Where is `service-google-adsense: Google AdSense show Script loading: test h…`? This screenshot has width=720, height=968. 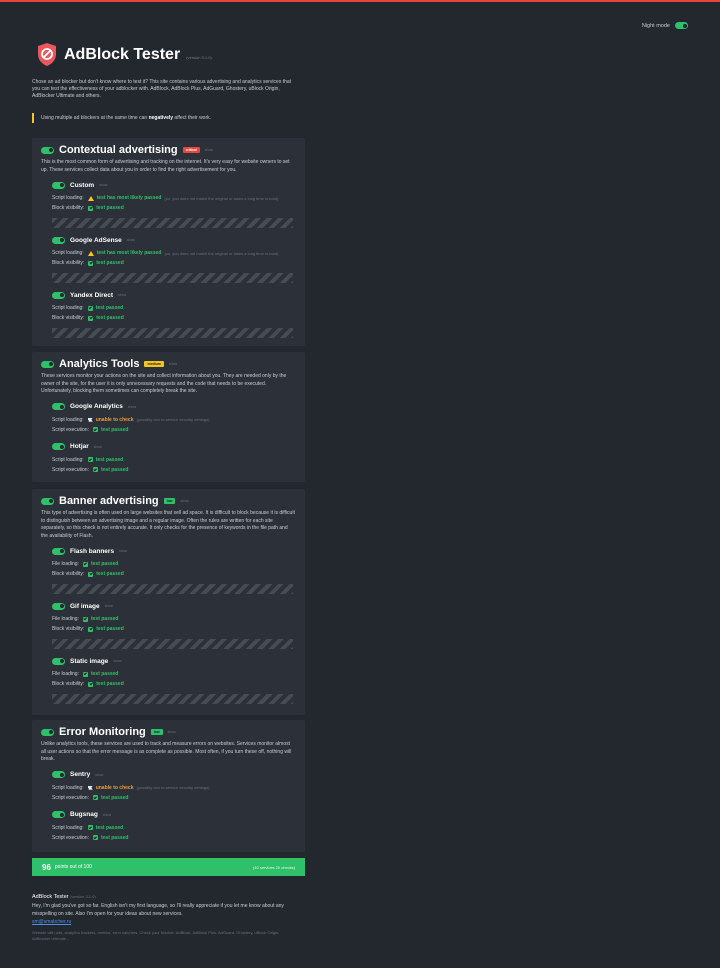 service-google-adsense: Google AdSense show Script loading: test h… is located at coordinates (174, 260).